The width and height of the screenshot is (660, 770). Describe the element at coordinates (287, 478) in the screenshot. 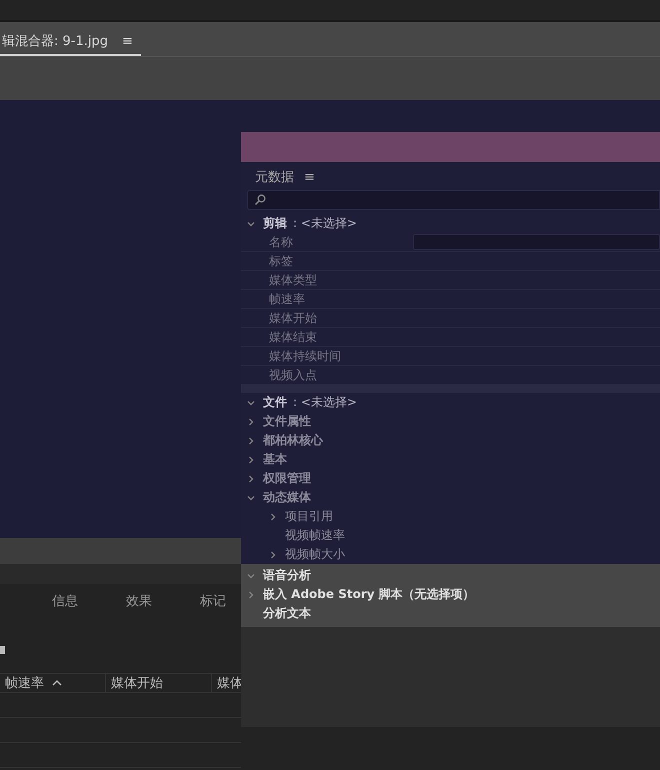

I see `tree-item: 权限管理` at that location.